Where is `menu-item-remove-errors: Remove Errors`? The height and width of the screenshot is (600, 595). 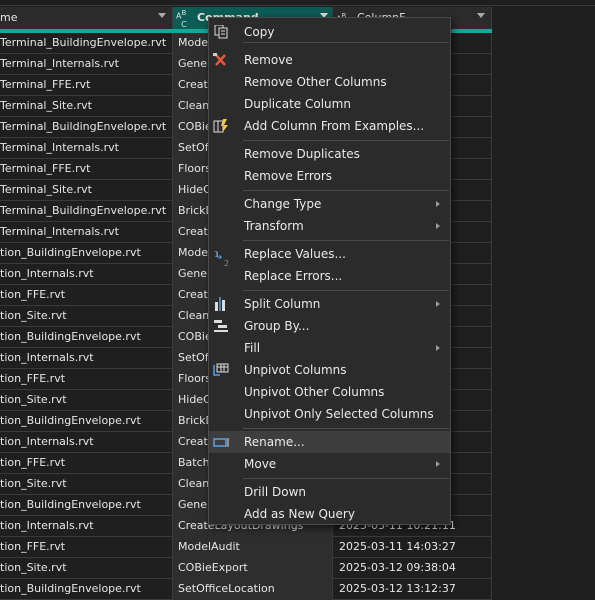
menu-item-remove-errors: Remove Errors is located at coordinates (329, 176).